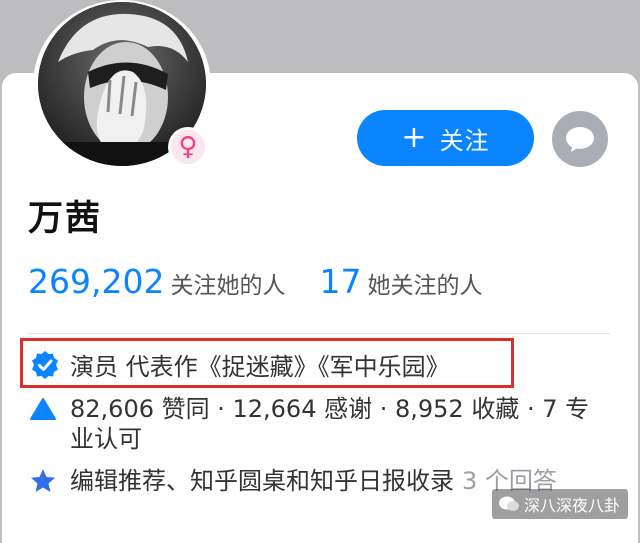 Image resolution: width=640 pixels, height=543 pixels. I want to click on following-count: 17, so click(340, 281).